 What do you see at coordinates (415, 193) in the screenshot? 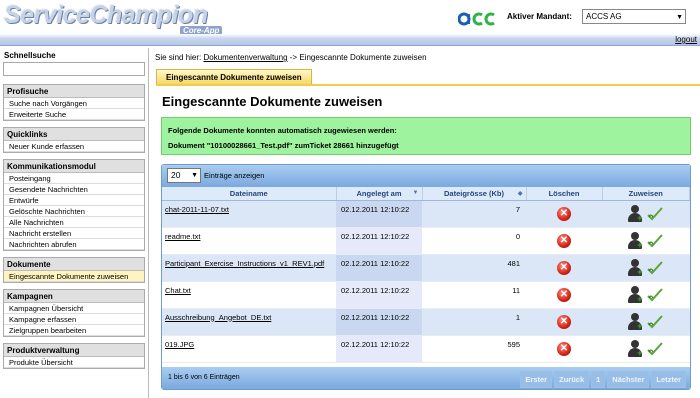
I see `sort-desc-icon: ▼` at bounding box center [415, 193].